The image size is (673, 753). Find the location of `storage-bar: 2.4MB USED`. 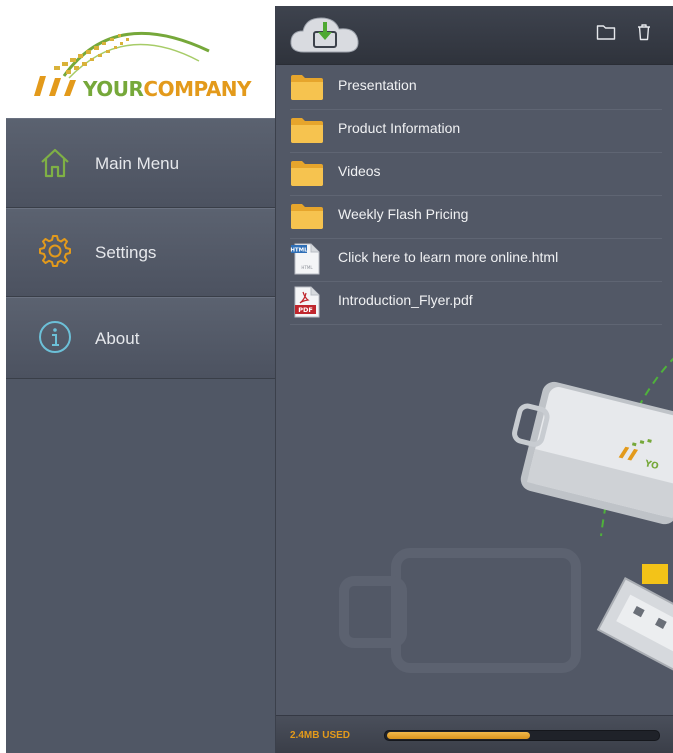

storage-bar: 2.4MB USED is located at coordinates (474, 734).